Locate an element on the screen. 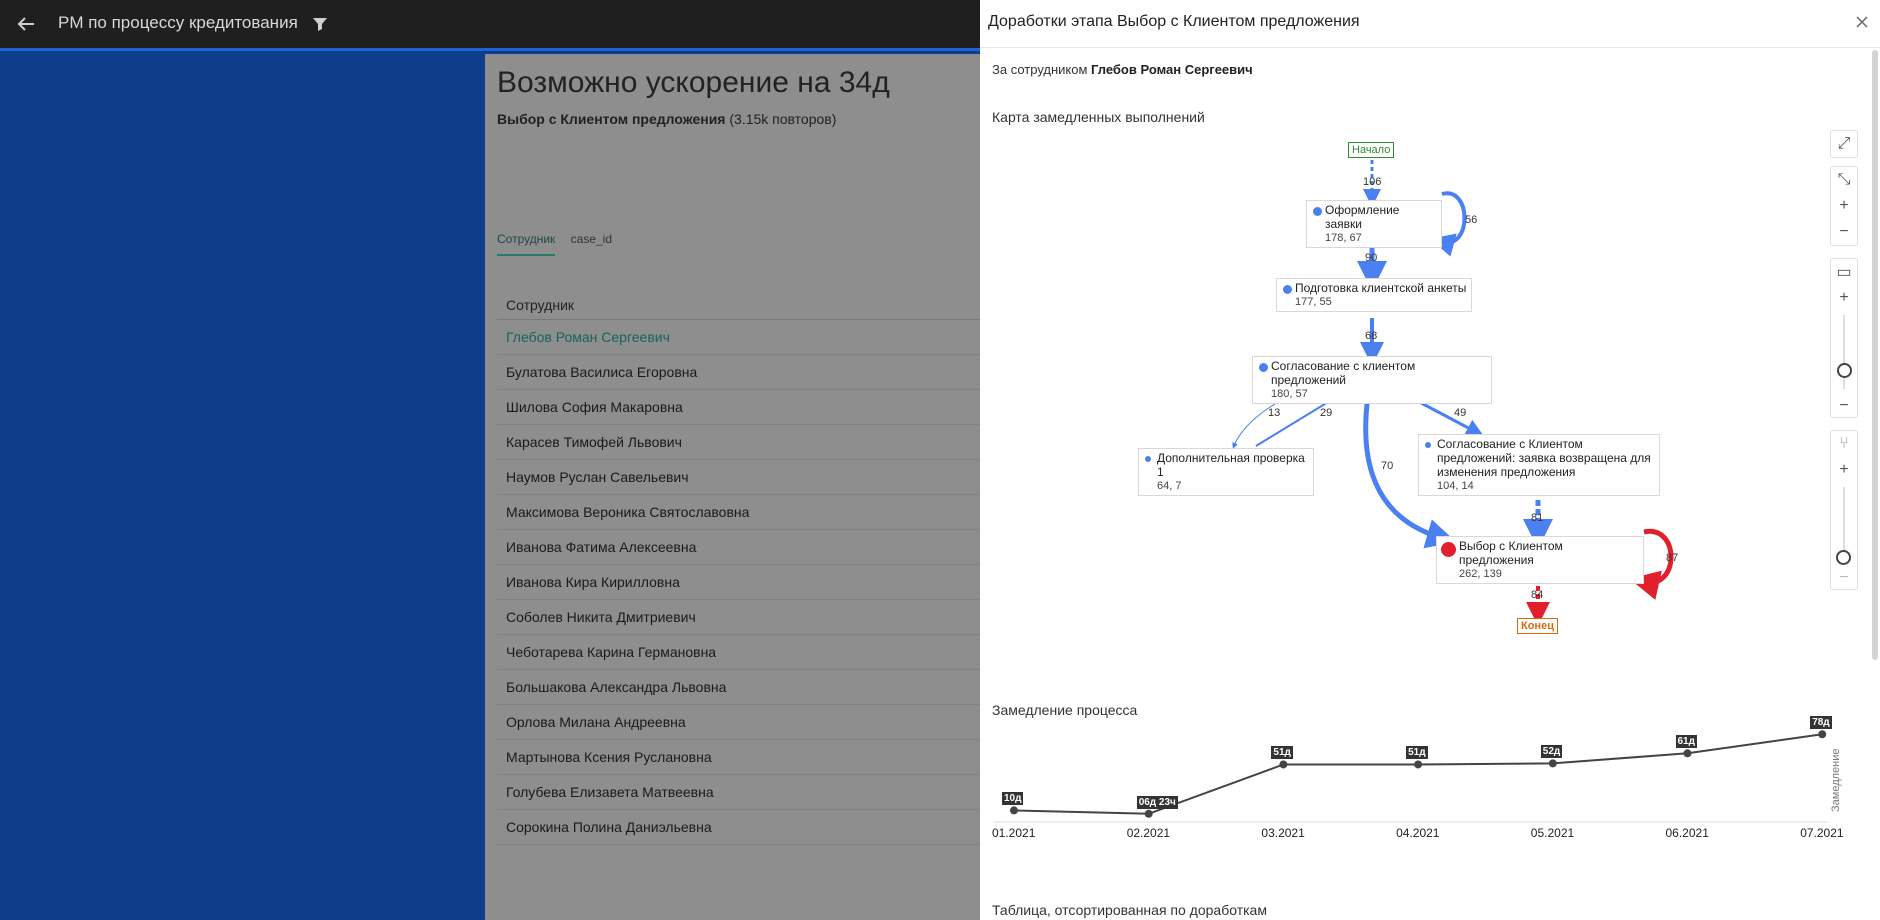  slider-handle is located at coordinates (1844, 370).